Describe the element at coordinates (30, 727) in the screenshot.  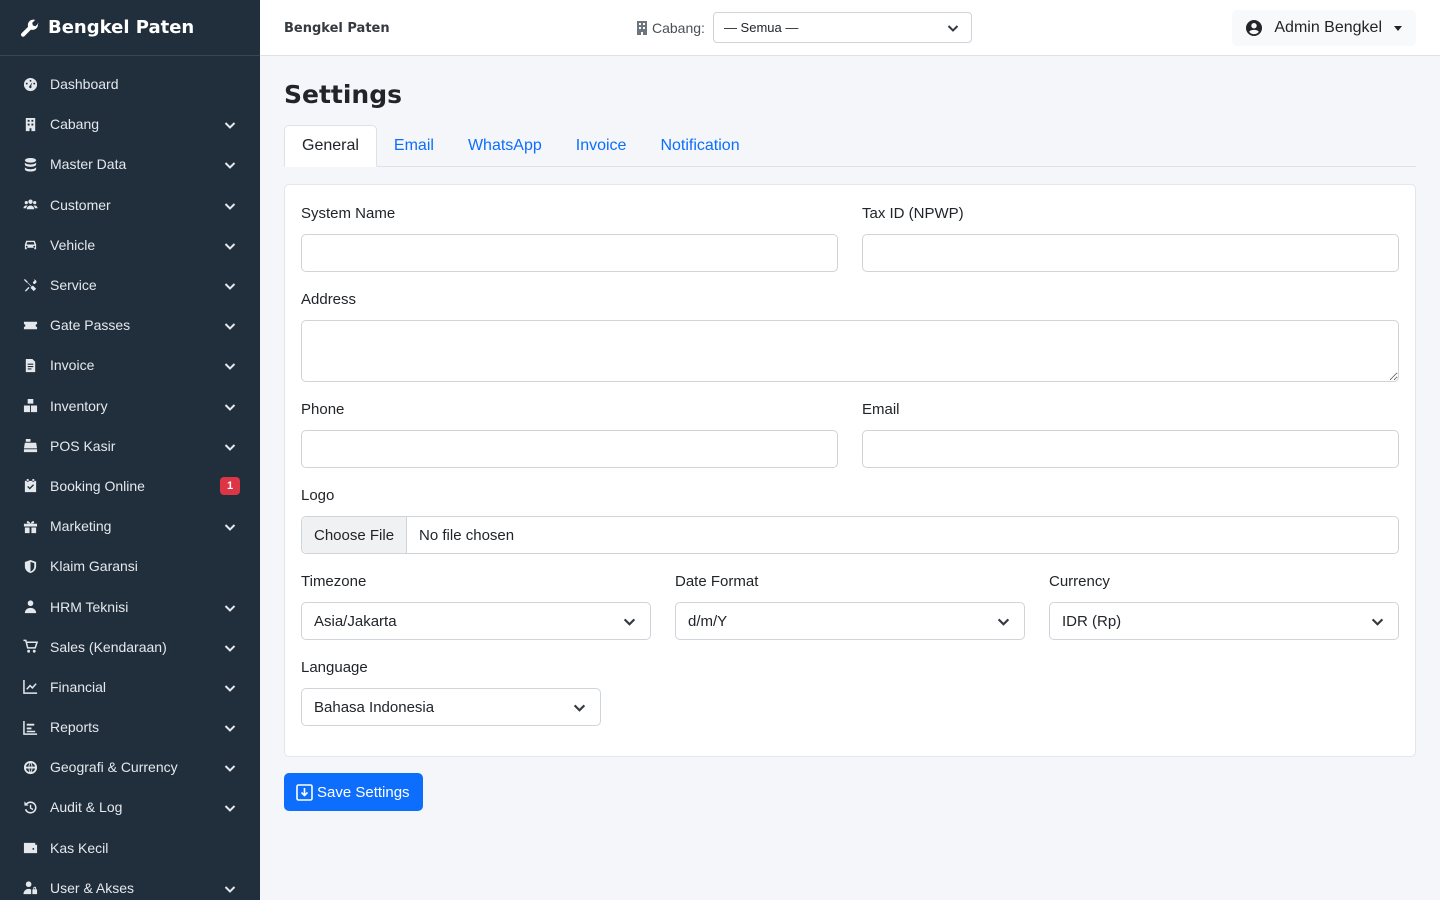
I see `chart-bar-icon` at that location.